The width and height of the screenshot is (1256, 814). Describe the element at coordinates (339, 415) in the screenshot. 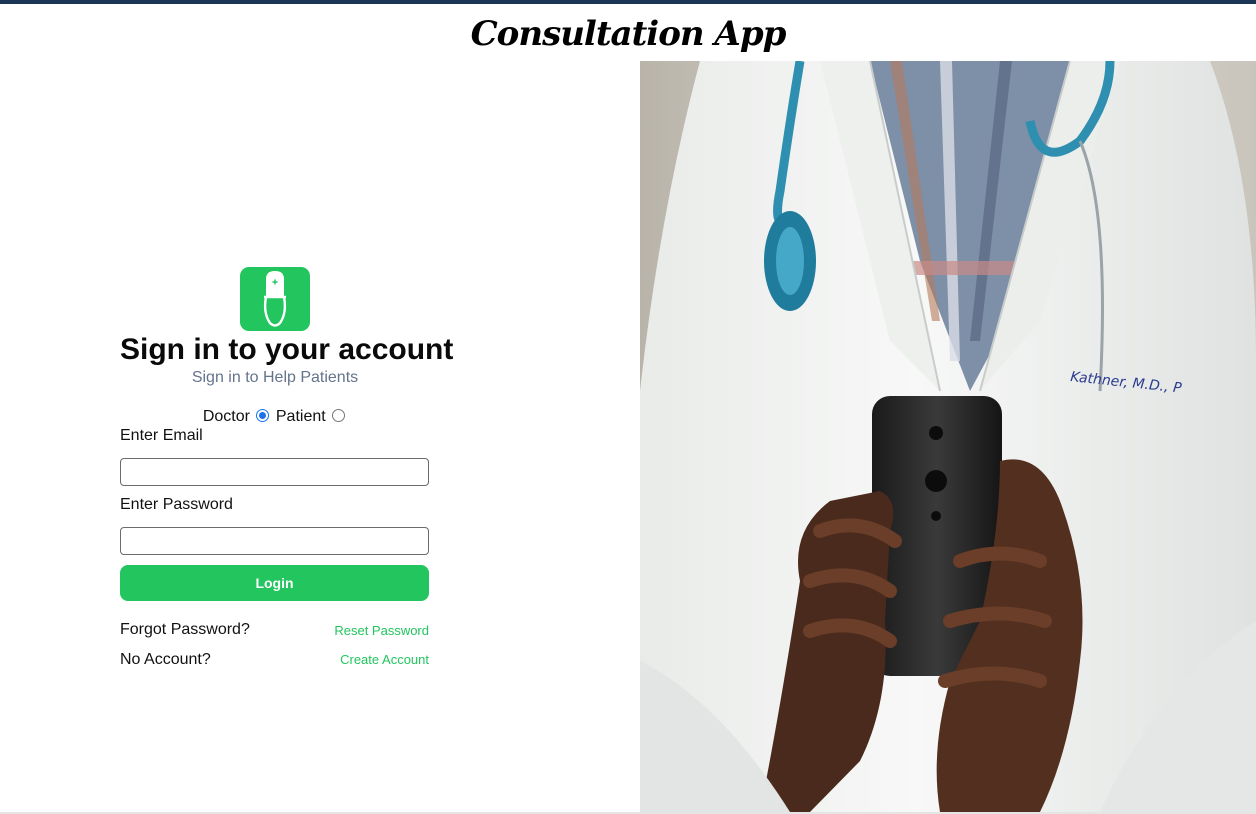

I see `patient-radio` at that location.